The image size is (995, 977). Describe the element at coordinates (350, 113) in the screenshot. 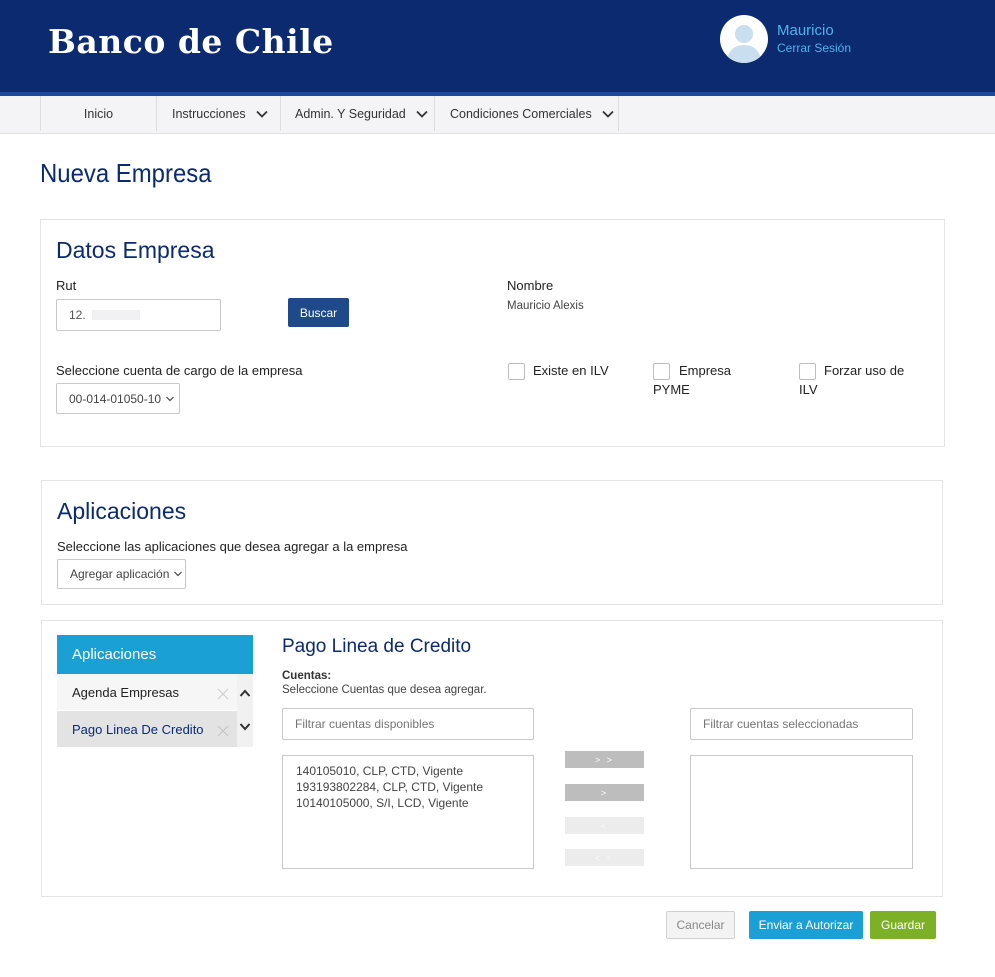

I see `nav-item-label: Admin. Y Seguridad` at that location.